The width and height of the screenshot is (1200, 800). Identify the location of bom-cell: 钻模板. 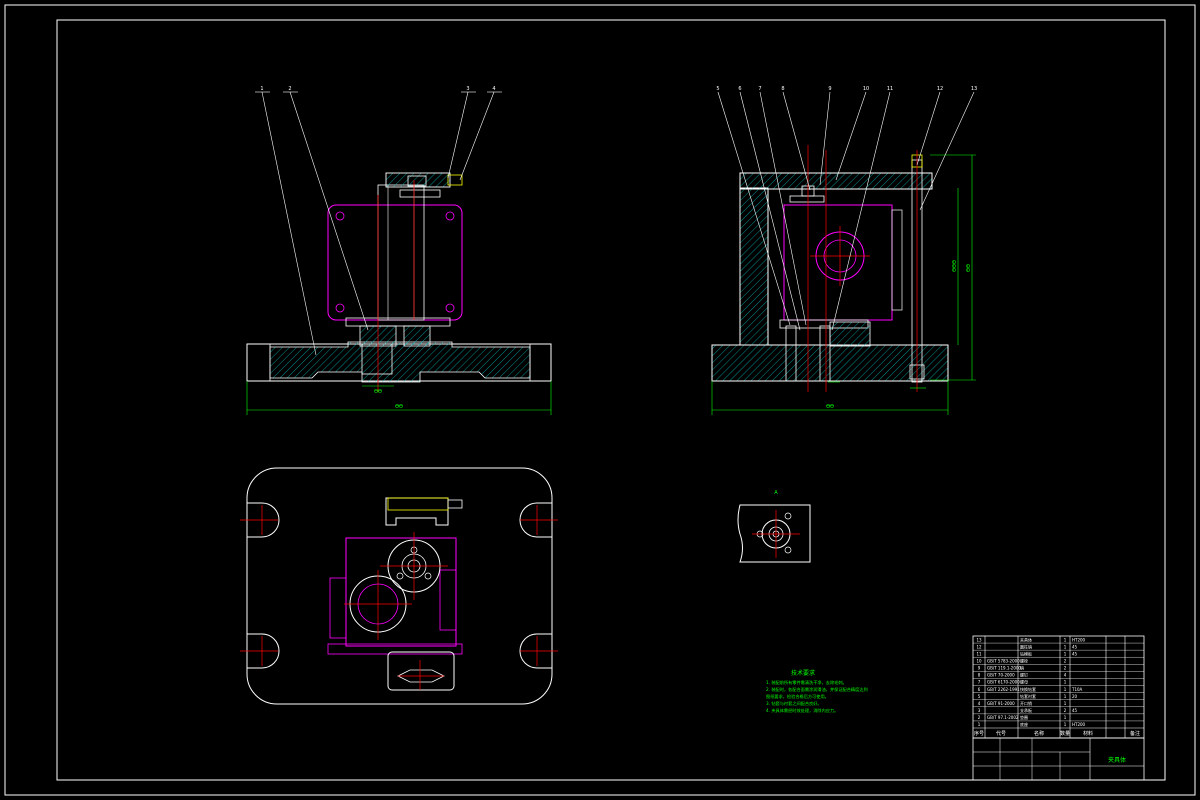
(1026, 653).